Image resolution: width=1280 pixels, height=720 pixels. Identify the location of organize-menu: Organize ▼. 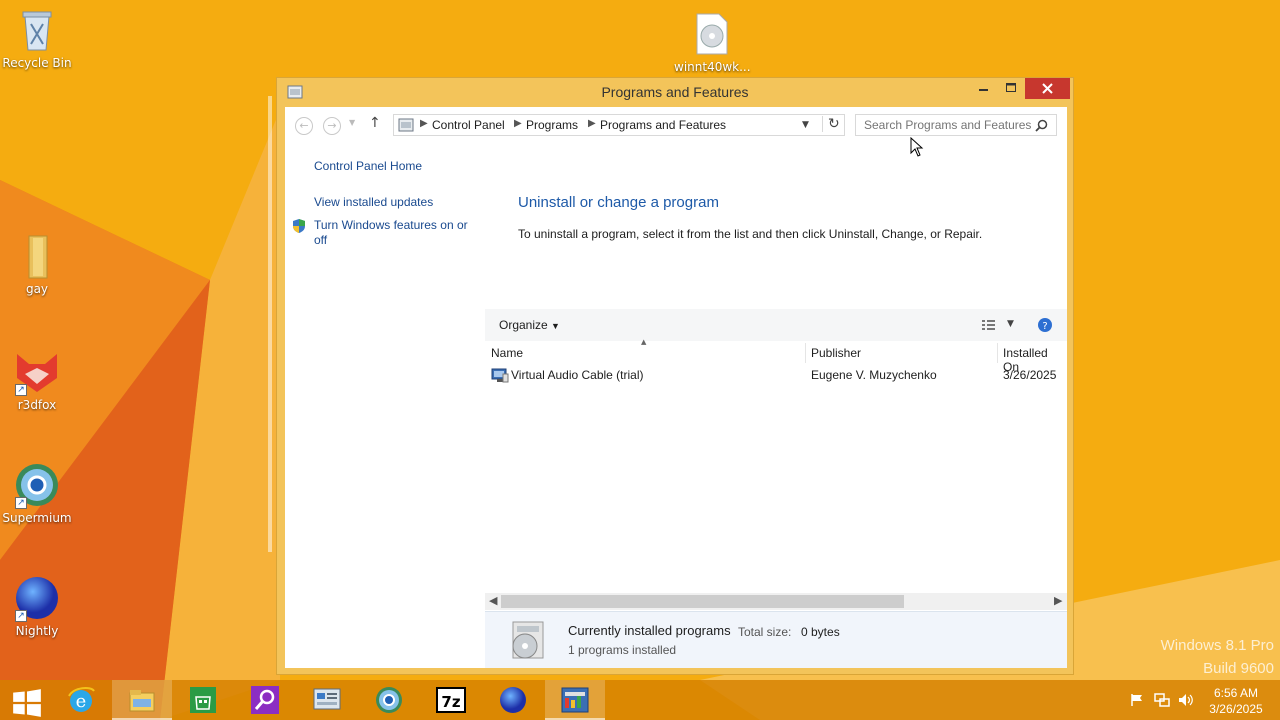
(529, 325).